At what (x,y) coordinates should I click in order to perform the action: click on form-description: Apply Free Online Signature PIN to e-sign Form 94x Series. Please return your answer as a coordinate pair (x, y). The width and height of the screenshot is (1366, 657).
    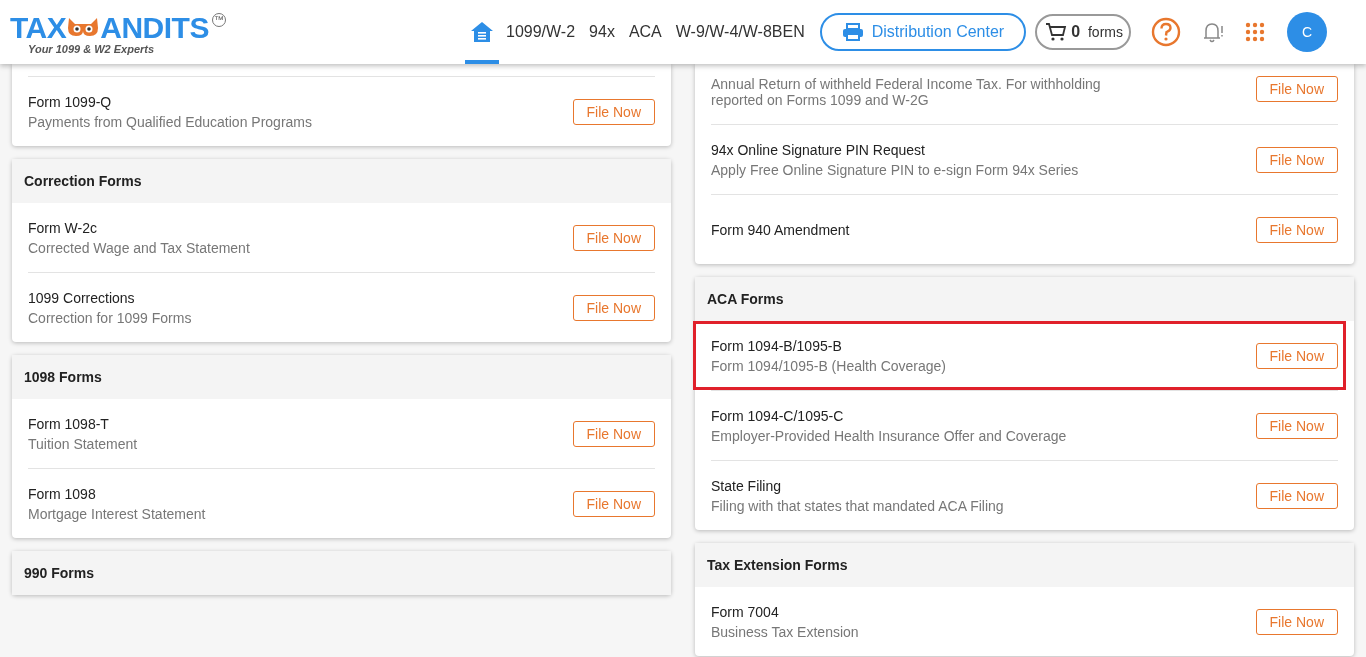
    Looking at the image, I should click on (895, 169).